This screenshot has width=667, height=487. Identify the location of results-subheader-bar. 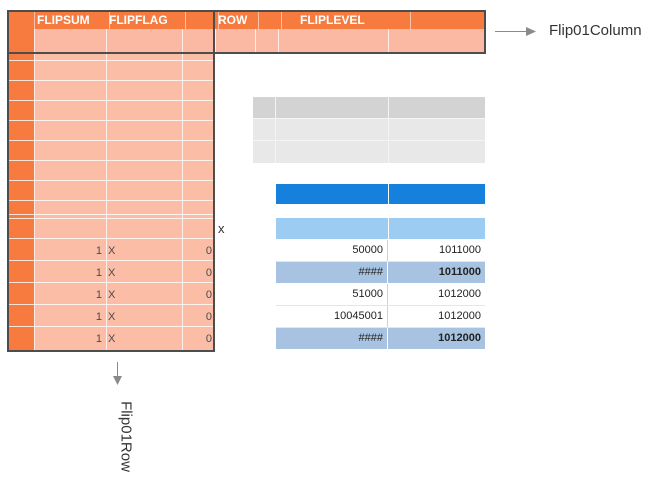
(380, 228).